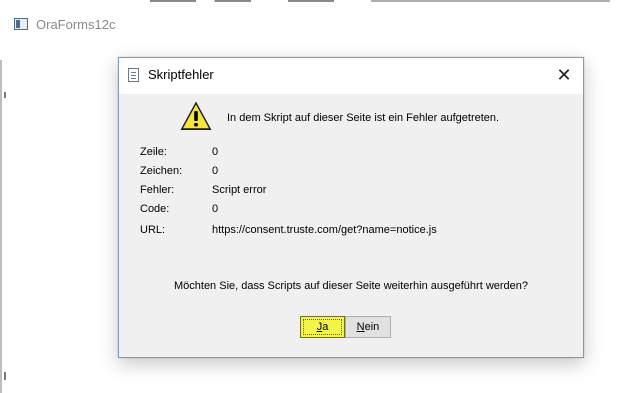  What do you see at coordinates (325, 327) in the screenshot?
I see `yes-button-label: a` at bounding box center [325, 327].